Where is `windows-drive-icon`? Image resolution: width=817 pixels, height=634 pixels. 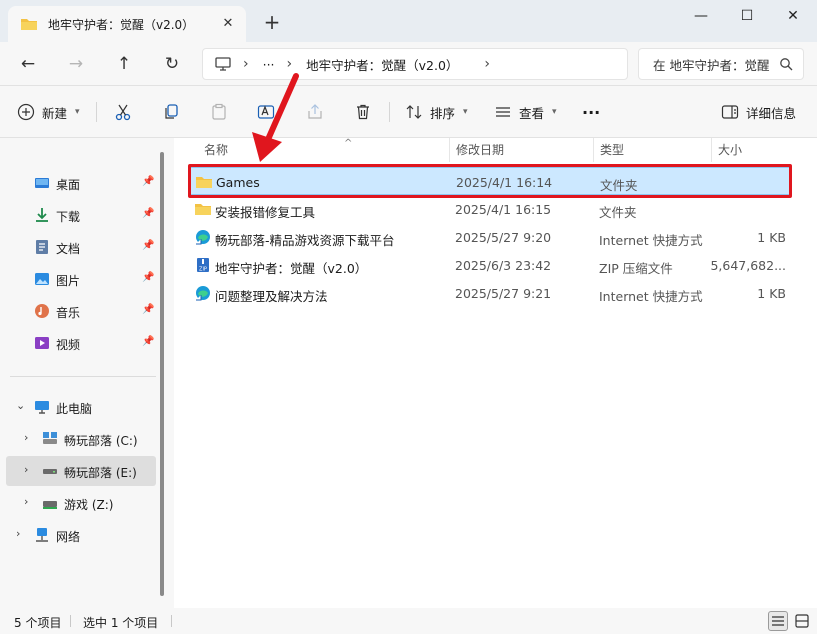 windows-drive-icon is located at coordinates (50, 438).